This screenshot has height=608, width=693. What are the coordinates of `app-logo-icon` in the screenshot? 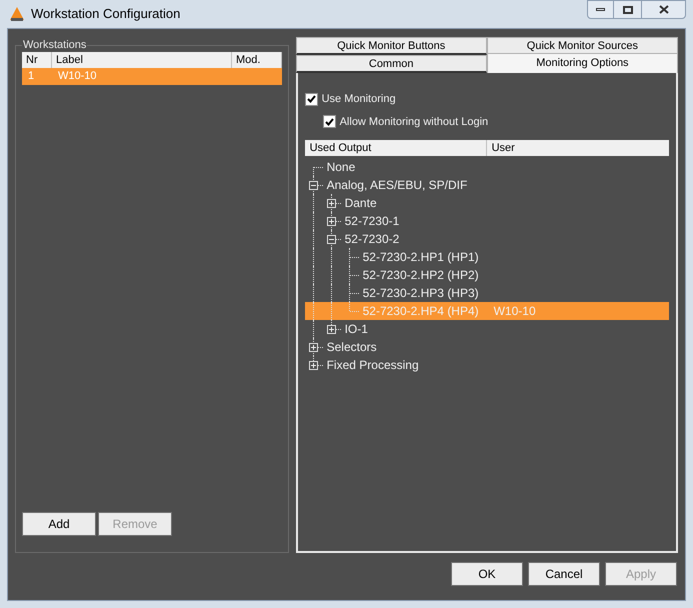 It's located at (17, 14).